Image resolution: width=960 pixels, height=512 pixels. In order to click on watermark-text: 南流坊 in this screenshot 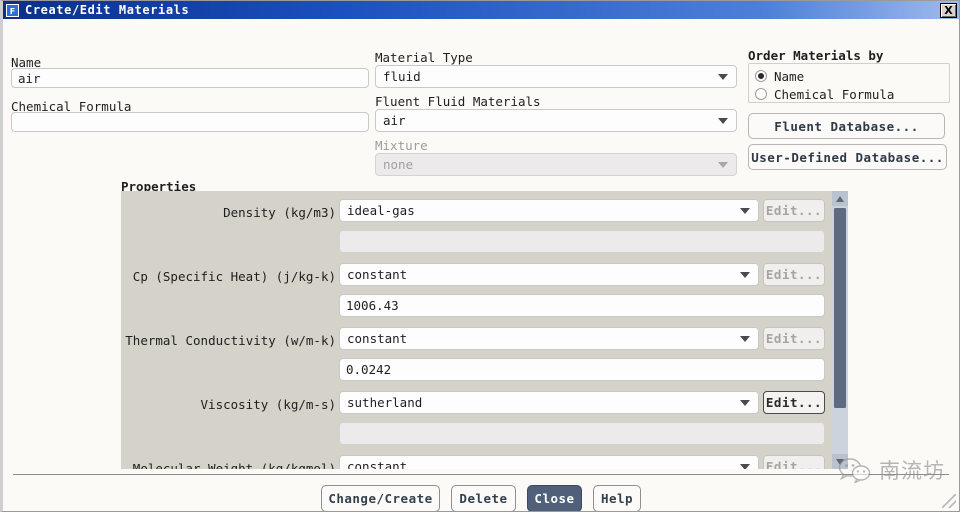, I will do `click(912, 471)`.